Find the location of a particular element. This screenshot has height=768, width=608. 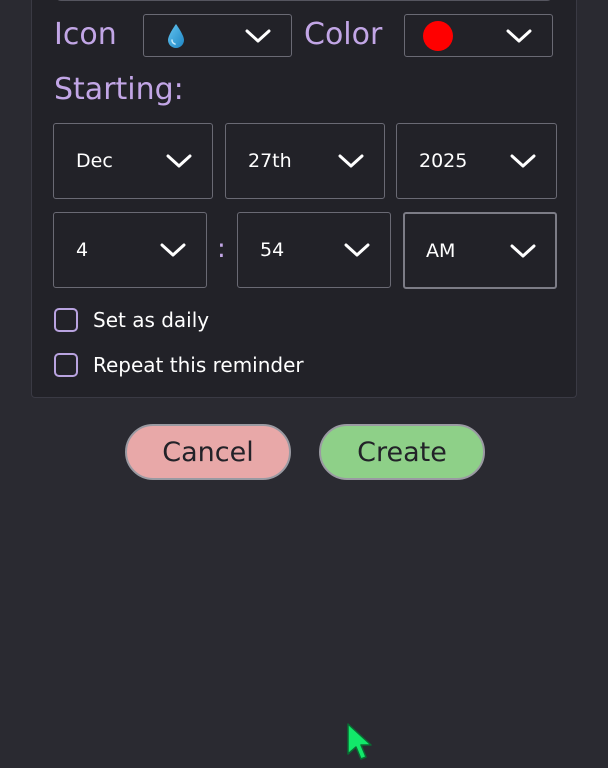

color-select is located at coordinates (478, 35).